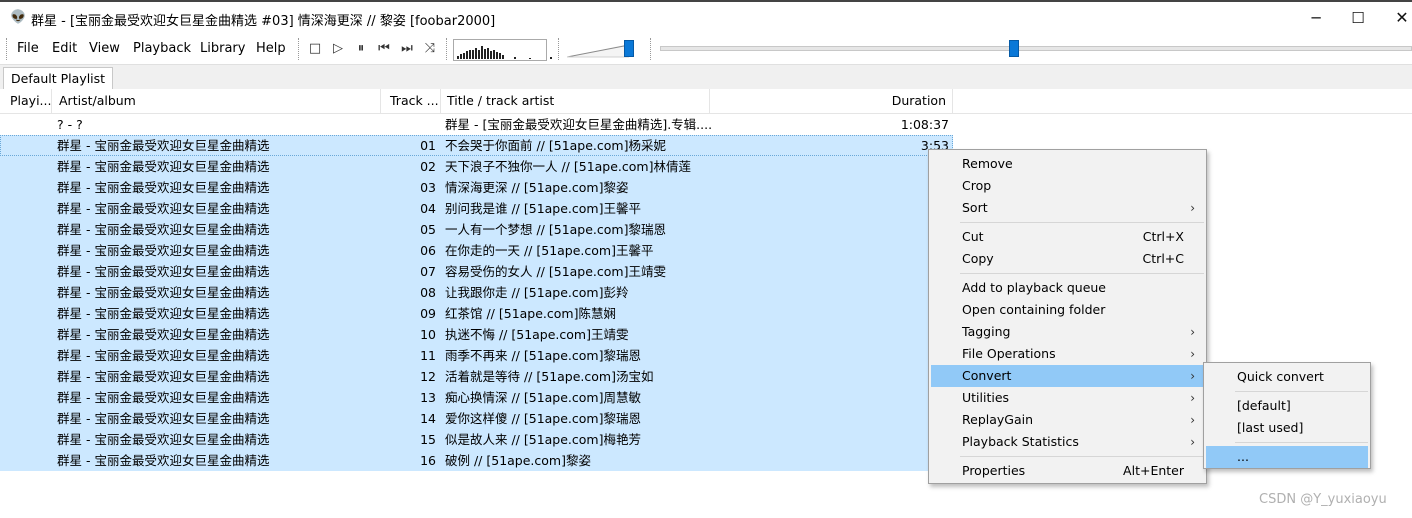 The height and width of the screenshot is (518, 1412). What do you see at coordinates (428, 397) in the screenshot?
I see `cell-track-number: 13` at bounding box center [428, 397].